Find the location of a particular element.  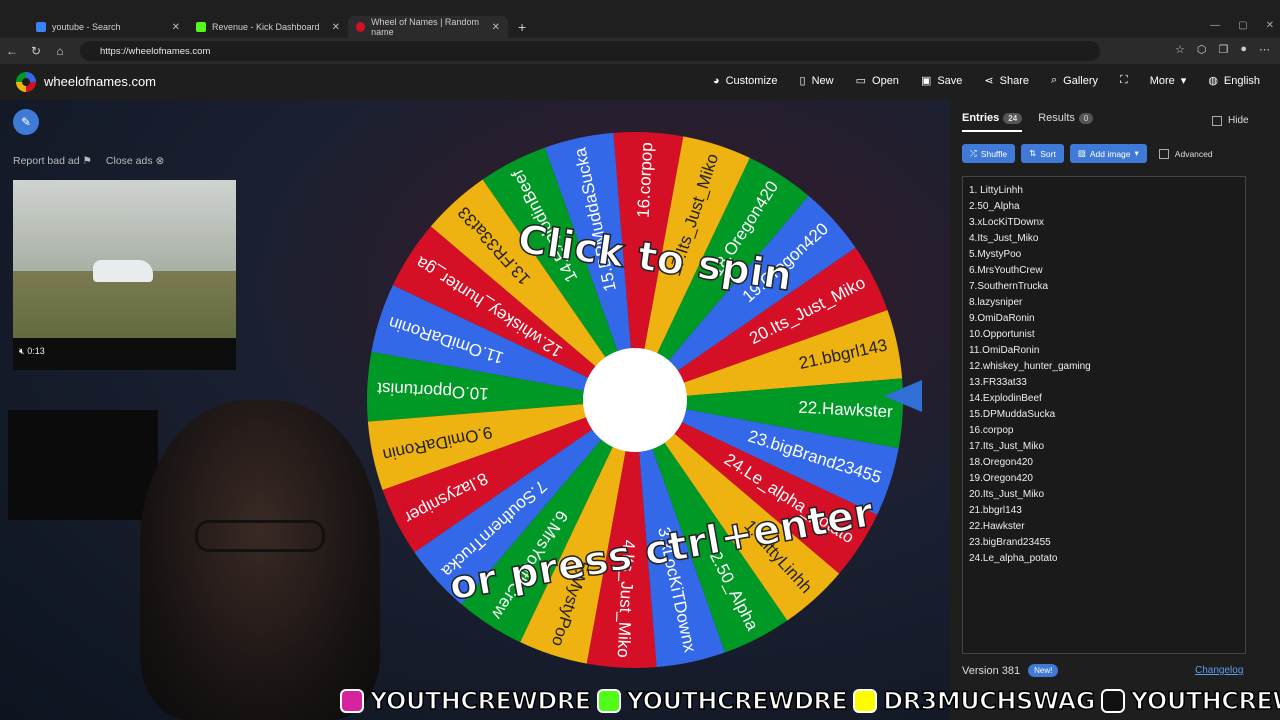

instagram-icon is located at coordinates (352, 701).